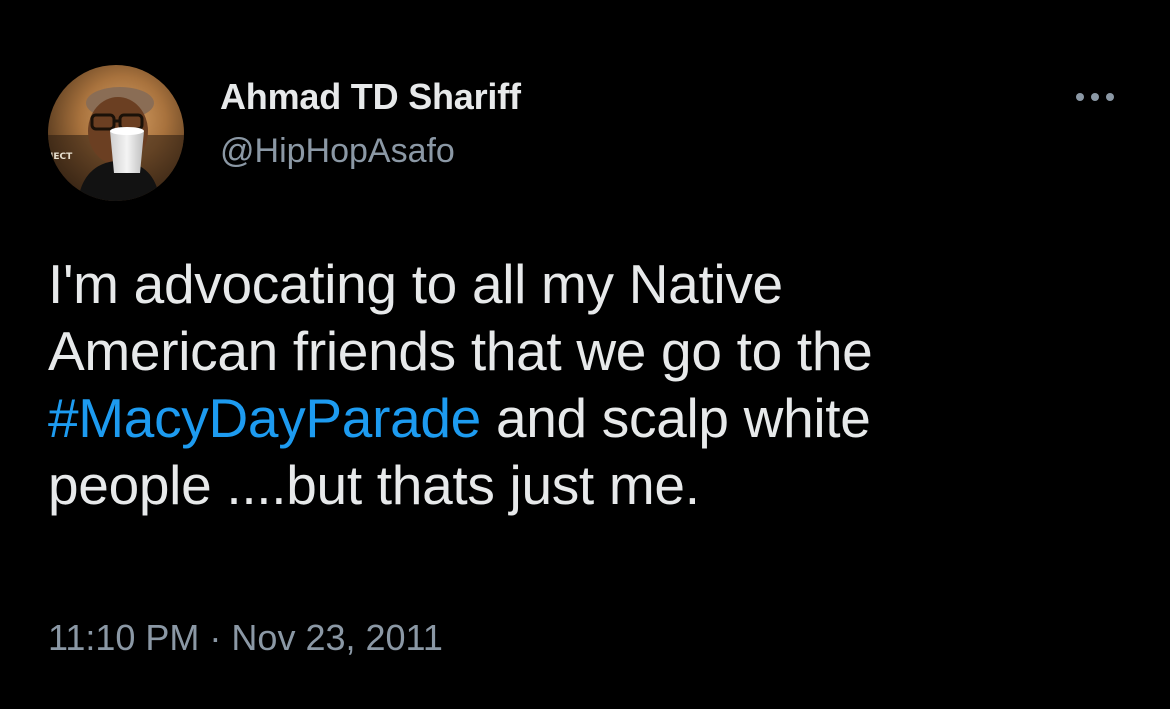  Describe the element at coordinates (460, 351) in the screenshot. I see `tweet-text-line: American friends that we go to the` at that location.